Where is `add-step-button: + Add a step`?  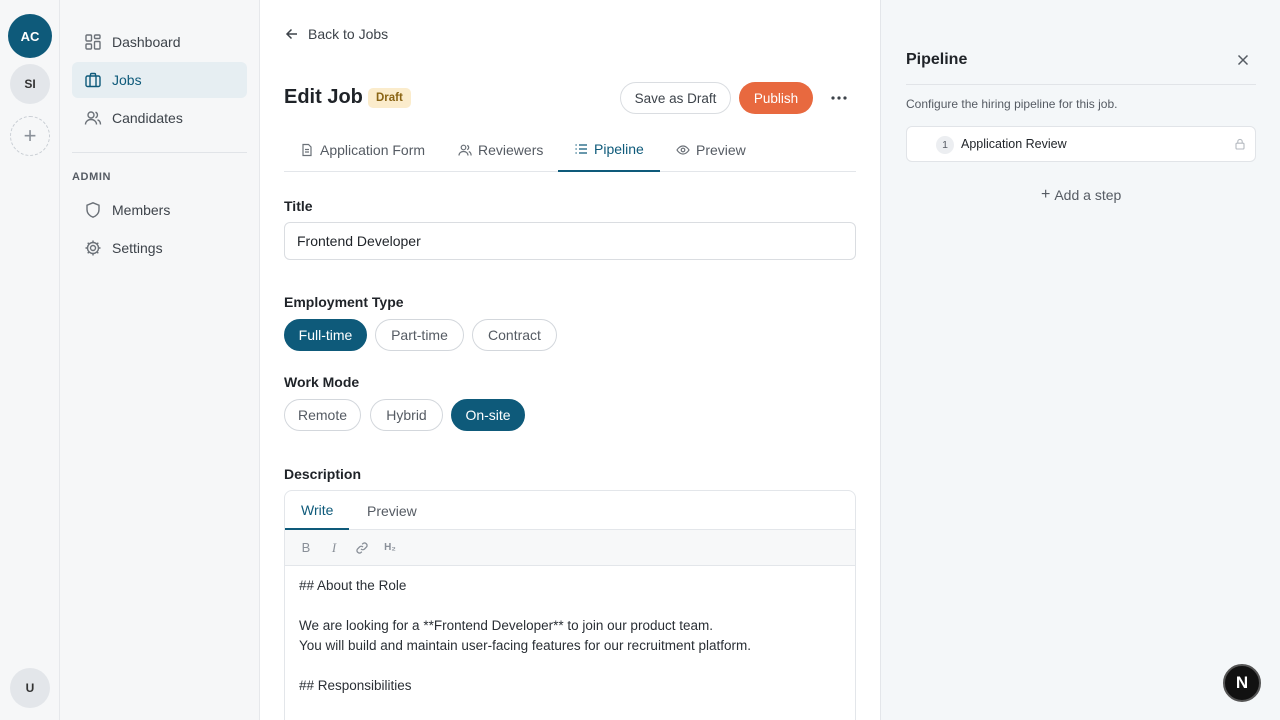
add-step-button: + Add a step is located at coordinates (1081, 195).